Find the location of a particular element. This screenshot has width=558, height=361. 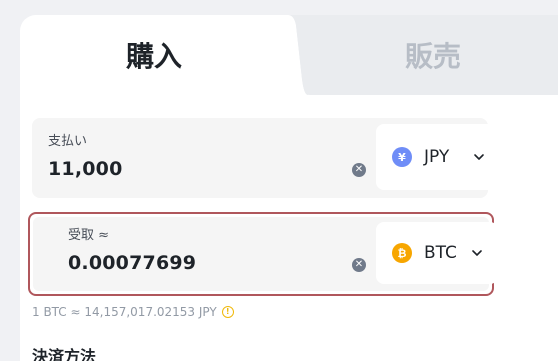

receive-label: 受取 ≈ is located at coordinates (89, 235).